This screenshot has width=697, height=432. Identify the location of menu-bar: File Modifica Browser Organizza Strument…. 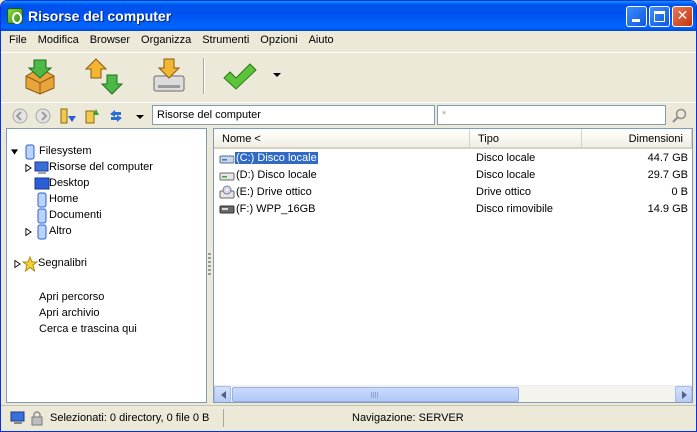
(348, 41).